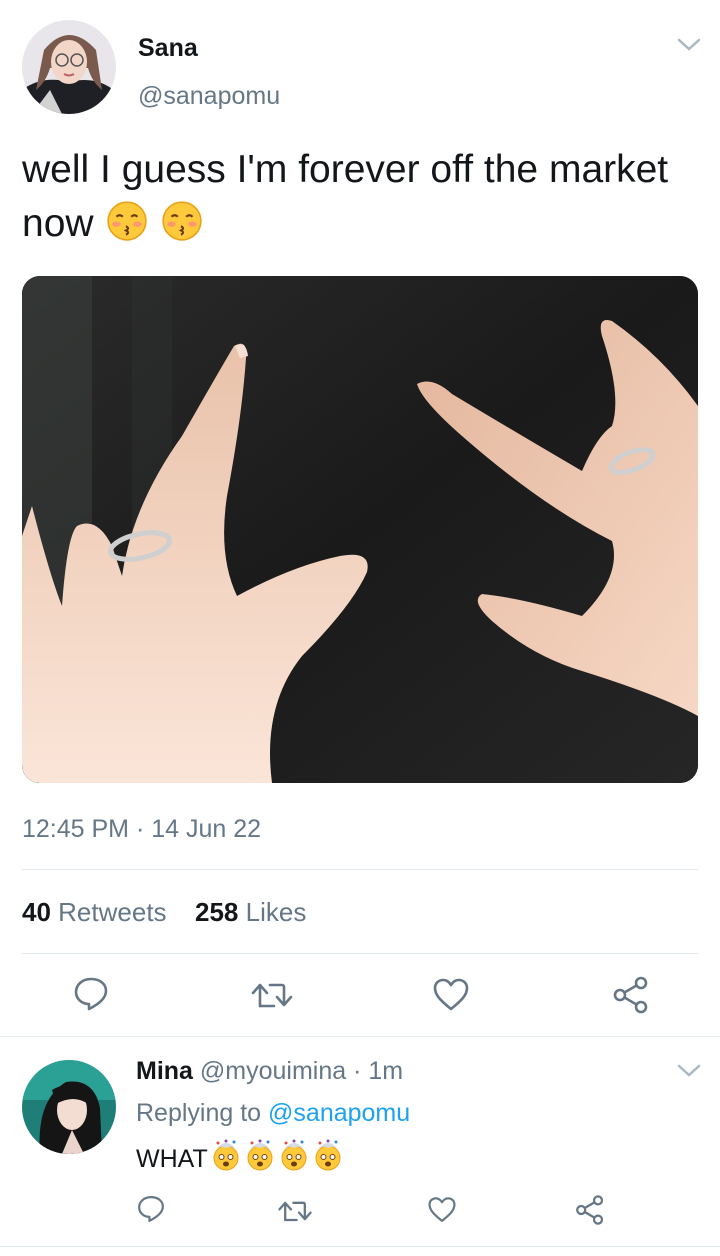 This screenshot has height=1256, width=720. What do you see at coordinates (69, 67) in the screenshot?
I see `author-avatar` at bounding box center [69, 67].